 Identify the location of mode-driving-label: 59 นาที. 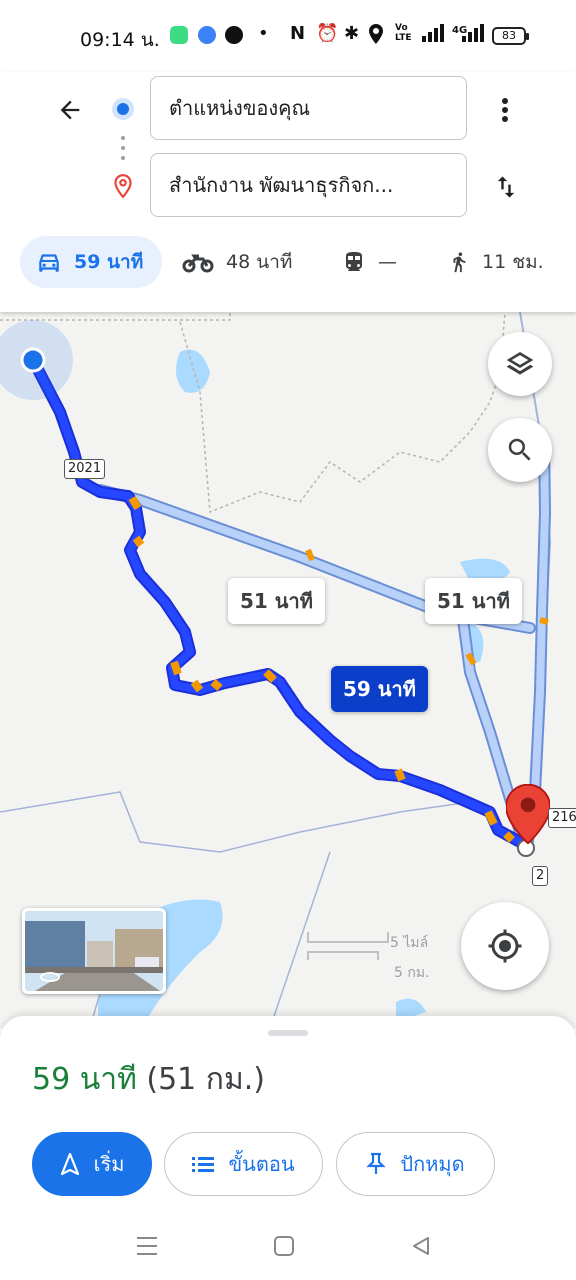
(109, 262).